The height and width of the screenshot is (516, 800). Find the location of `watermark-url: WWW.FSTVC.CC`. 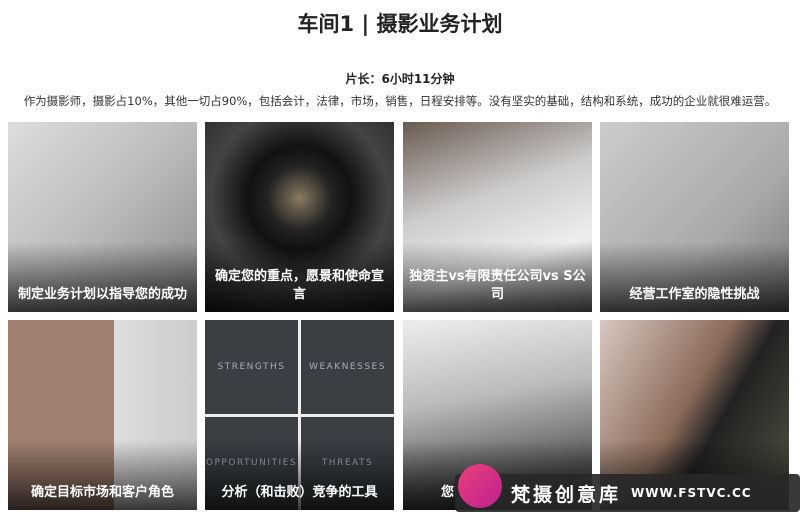

watermark-url: WWW.FSTVC.CC is located at coordinates (691, 493).